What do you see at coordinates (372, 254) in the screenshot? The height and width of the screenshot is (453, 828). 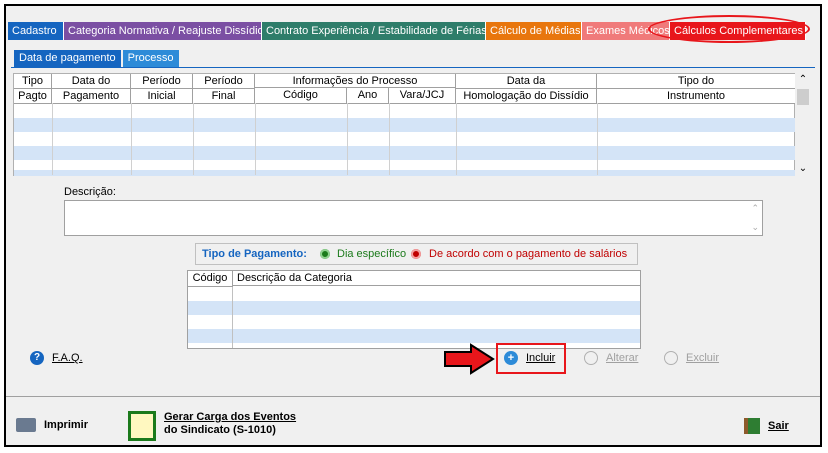 I see `option-dia-especifico-label: Dia específico` at bounding box center [372, 254].